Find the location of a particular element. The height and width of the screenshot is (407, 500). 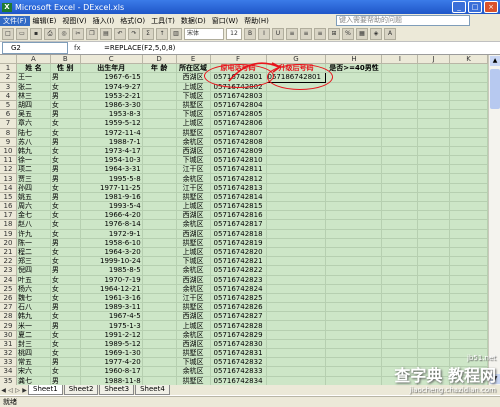

cell-h9 is located at coordinates (354, 142).